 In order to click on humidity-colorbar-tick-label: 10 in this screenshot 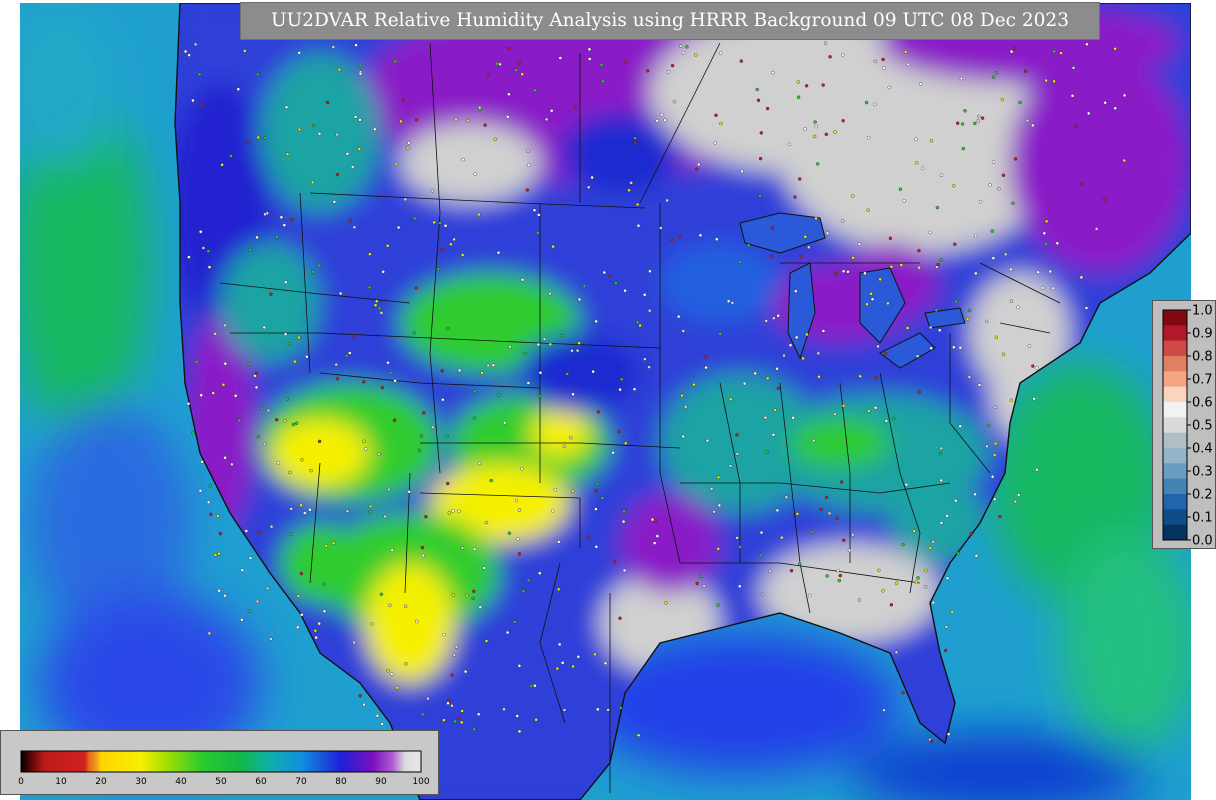, I will do `click(61, 782)`.